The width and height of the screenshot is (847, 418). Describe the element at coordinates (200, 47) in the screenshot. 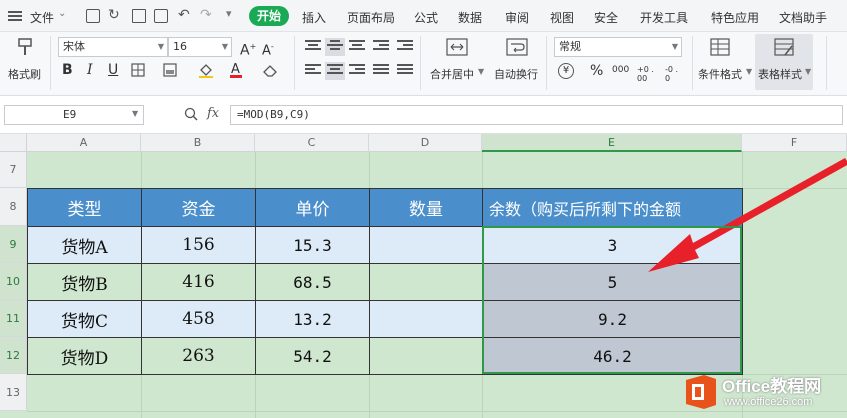

I see `font-size-select: 16 ▼` at that location.